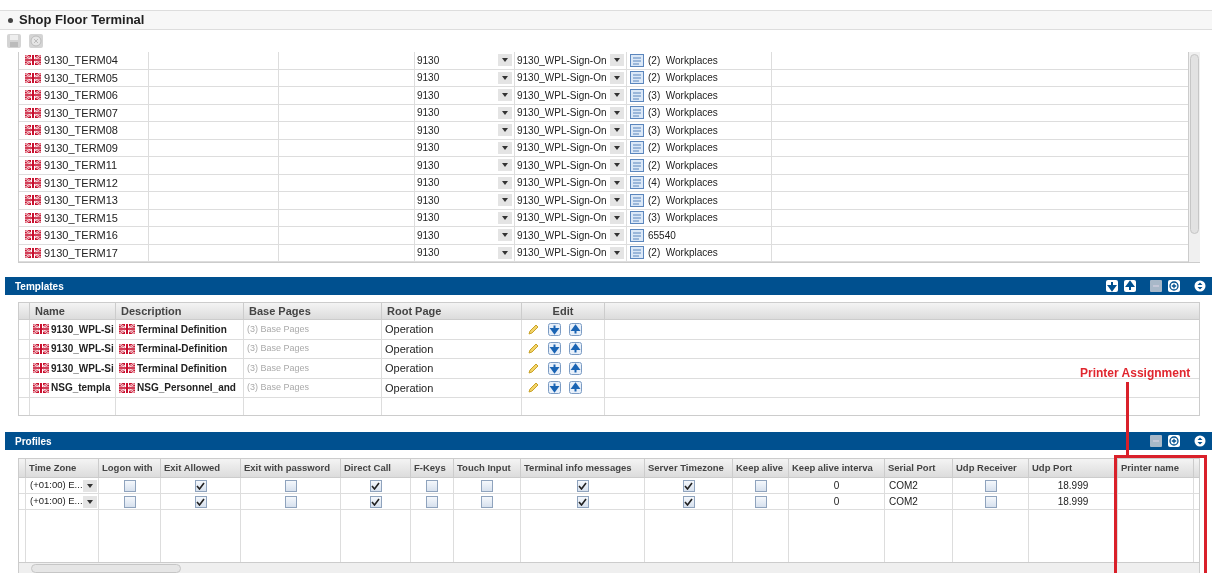 The image size is (1212, 573). Describe the element at coordinates (912, 468) in the screenshot. I see `column-header: Serial Port` at that location.